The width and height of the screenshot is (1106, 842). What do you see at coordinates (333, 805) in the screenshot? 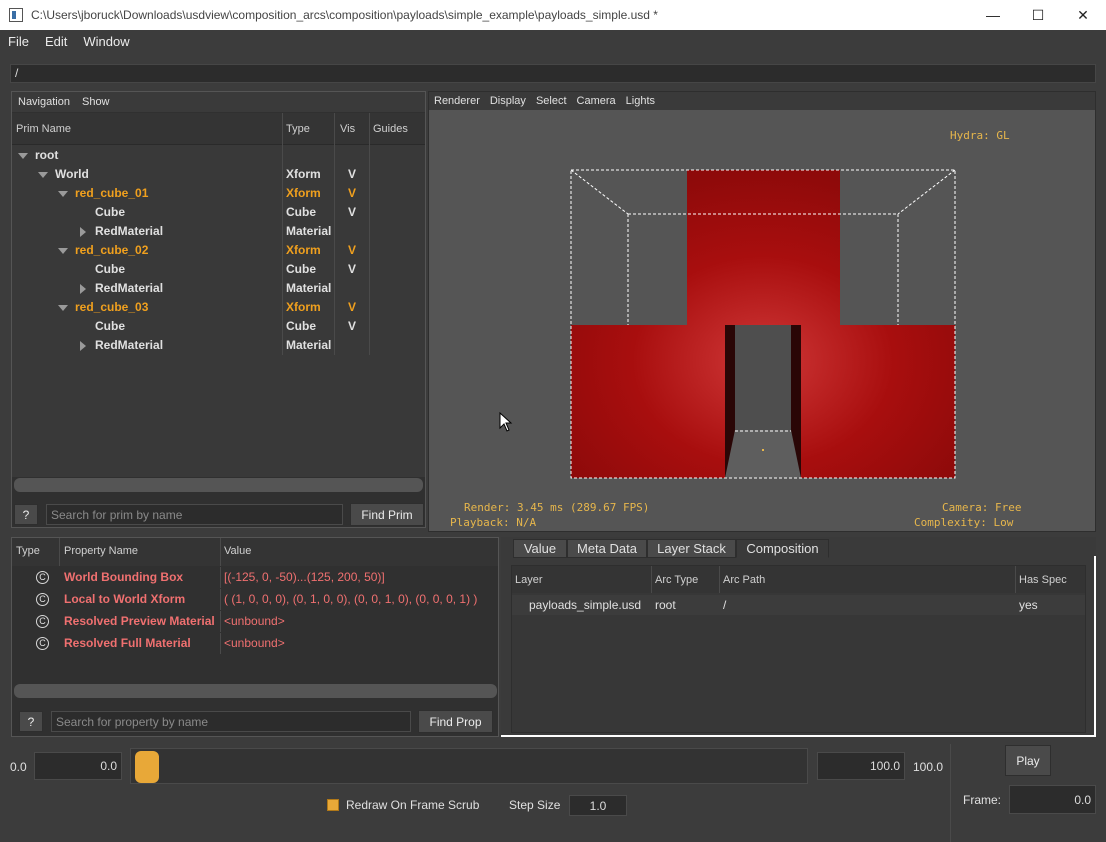
I see `redraw-checkbox` at bounding box center [333, 805].